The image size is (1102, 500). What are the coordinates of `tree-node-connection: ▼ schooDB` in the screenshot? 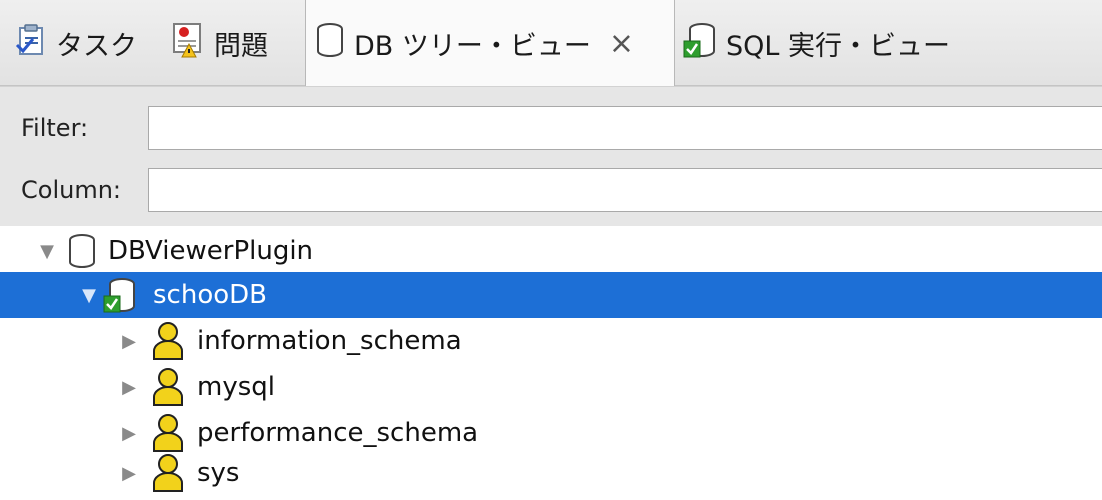 It's located at (551, 295).